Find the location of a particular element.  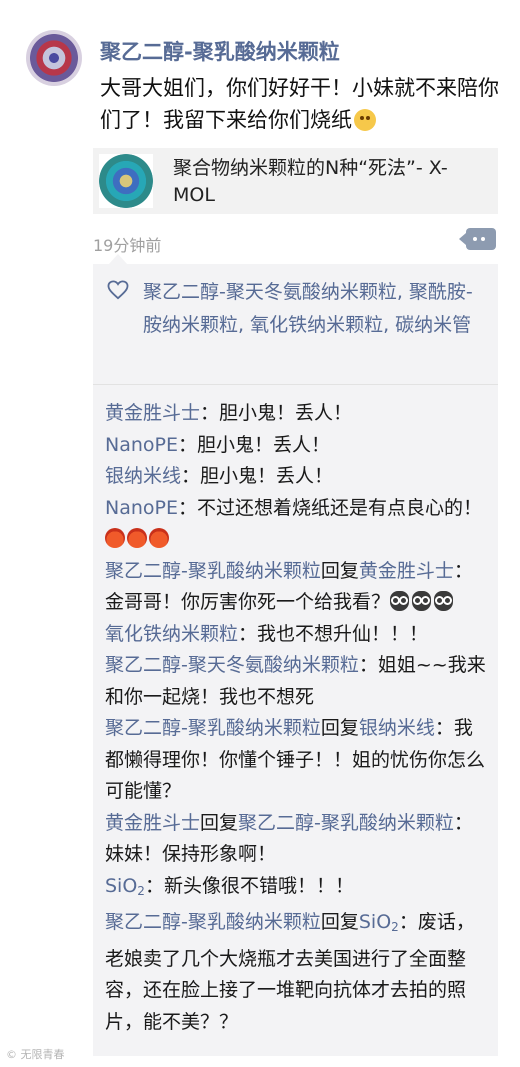

comment-author: 氧化铁纳米颗粒 is located at coordinates (171, 634).